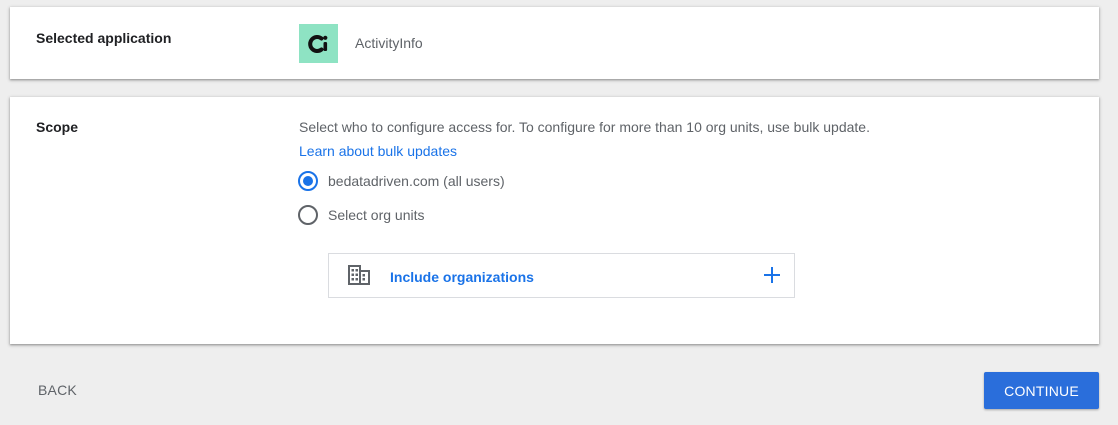  Describe the element at coordinates (376, 215) in the screenshot. I see `radio-option-label: Select org units` at that location.